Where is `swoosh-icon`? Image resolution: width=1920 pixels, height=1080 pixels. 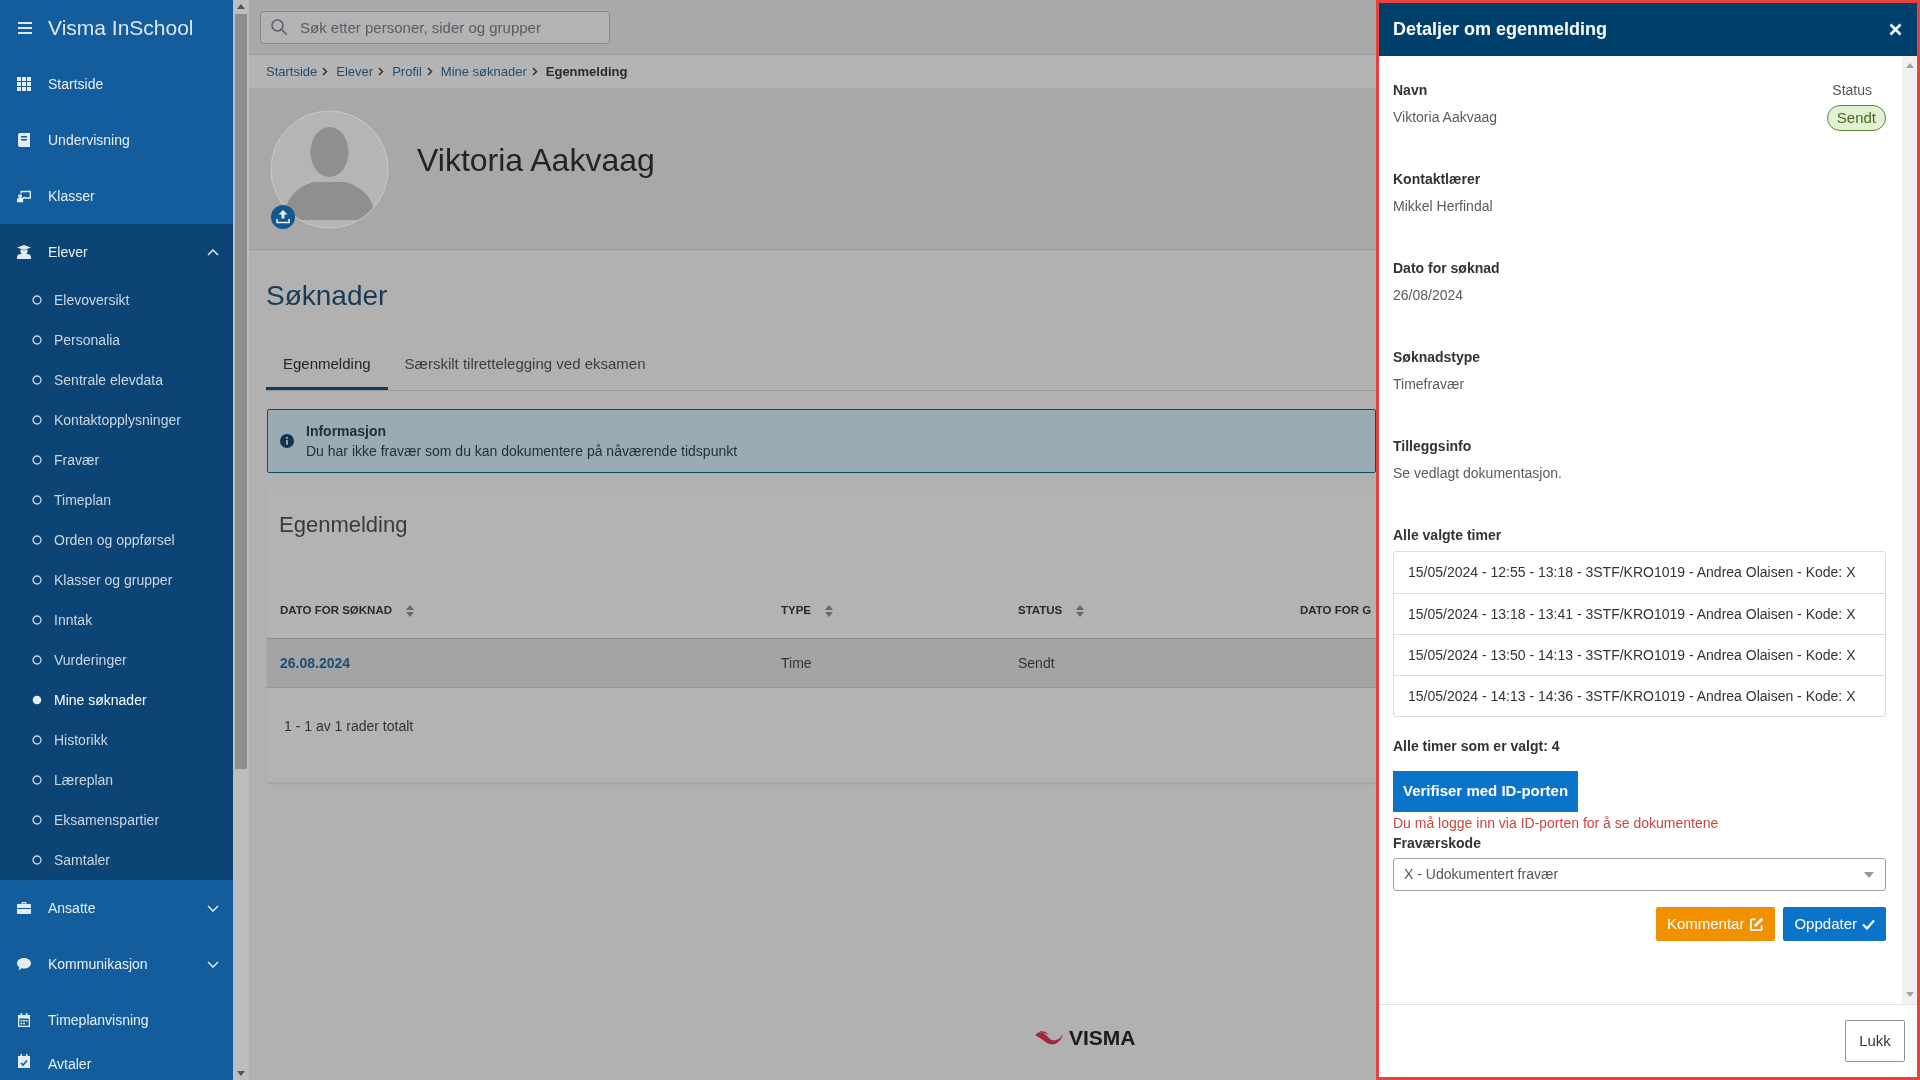 swoosh-icon is located at coordinates (1049, 1038).